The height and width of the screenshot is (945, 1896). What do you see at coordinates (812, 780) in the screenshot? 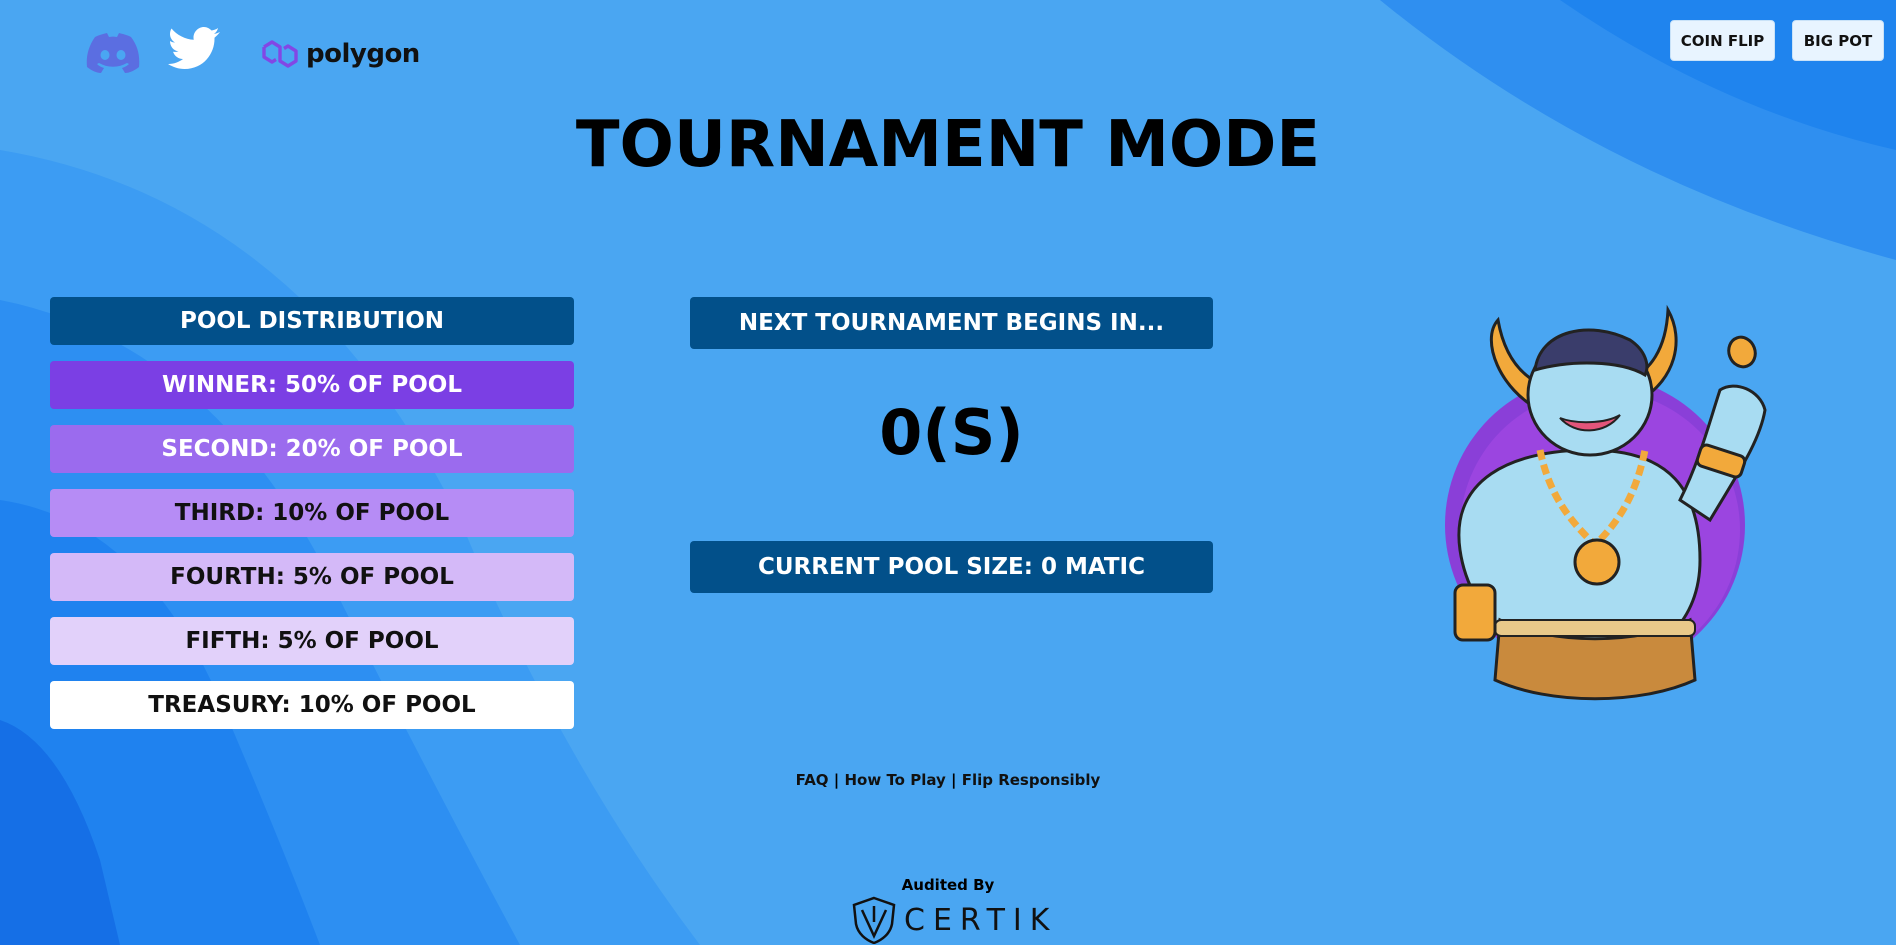
I see `faq-link: FAQ` at bounding box center [812, 780].